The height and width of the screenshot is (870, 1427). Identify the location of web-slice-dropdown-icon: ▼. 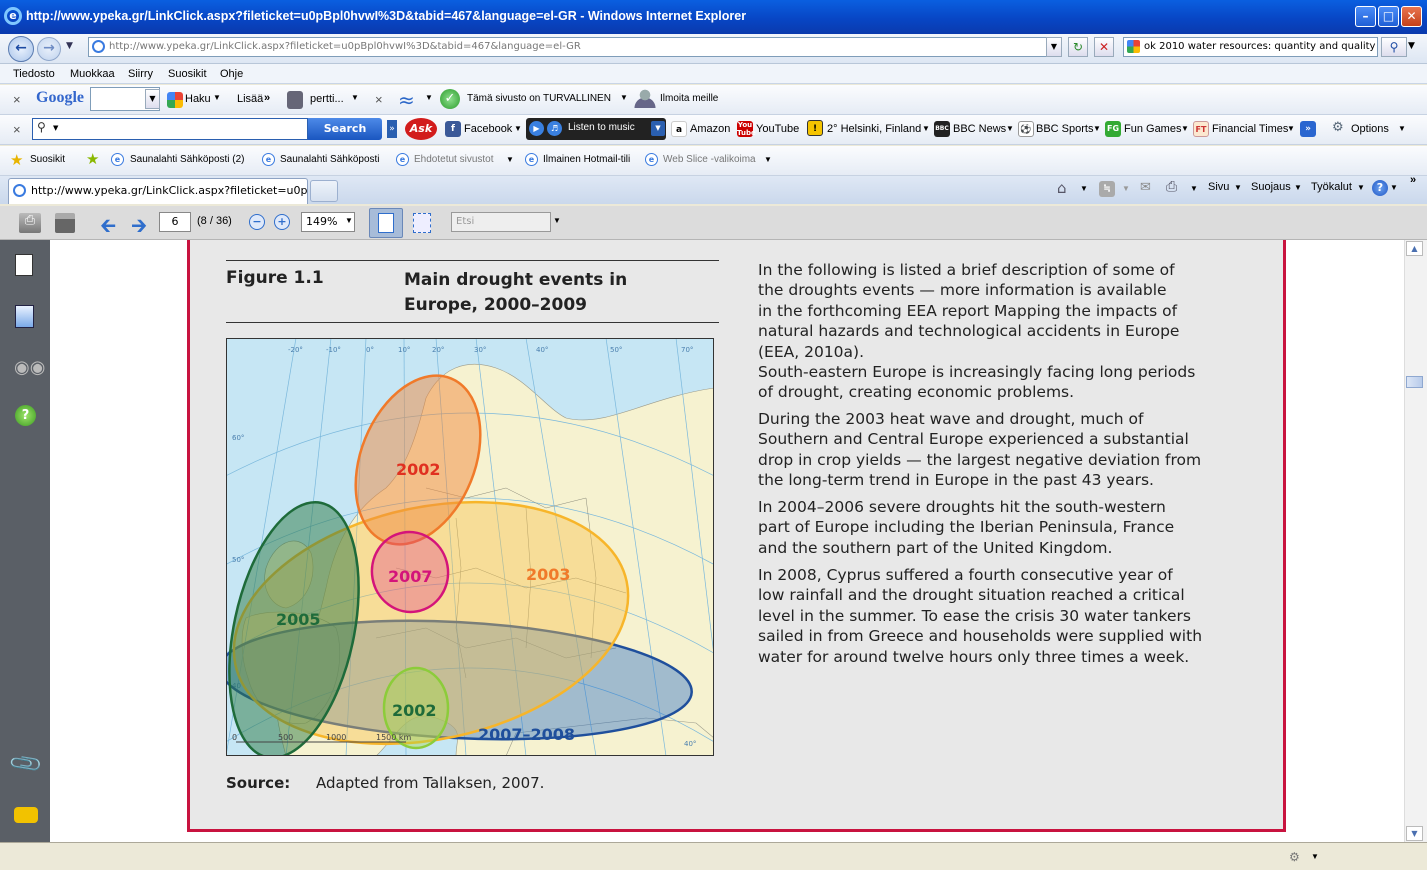
(768, 159).